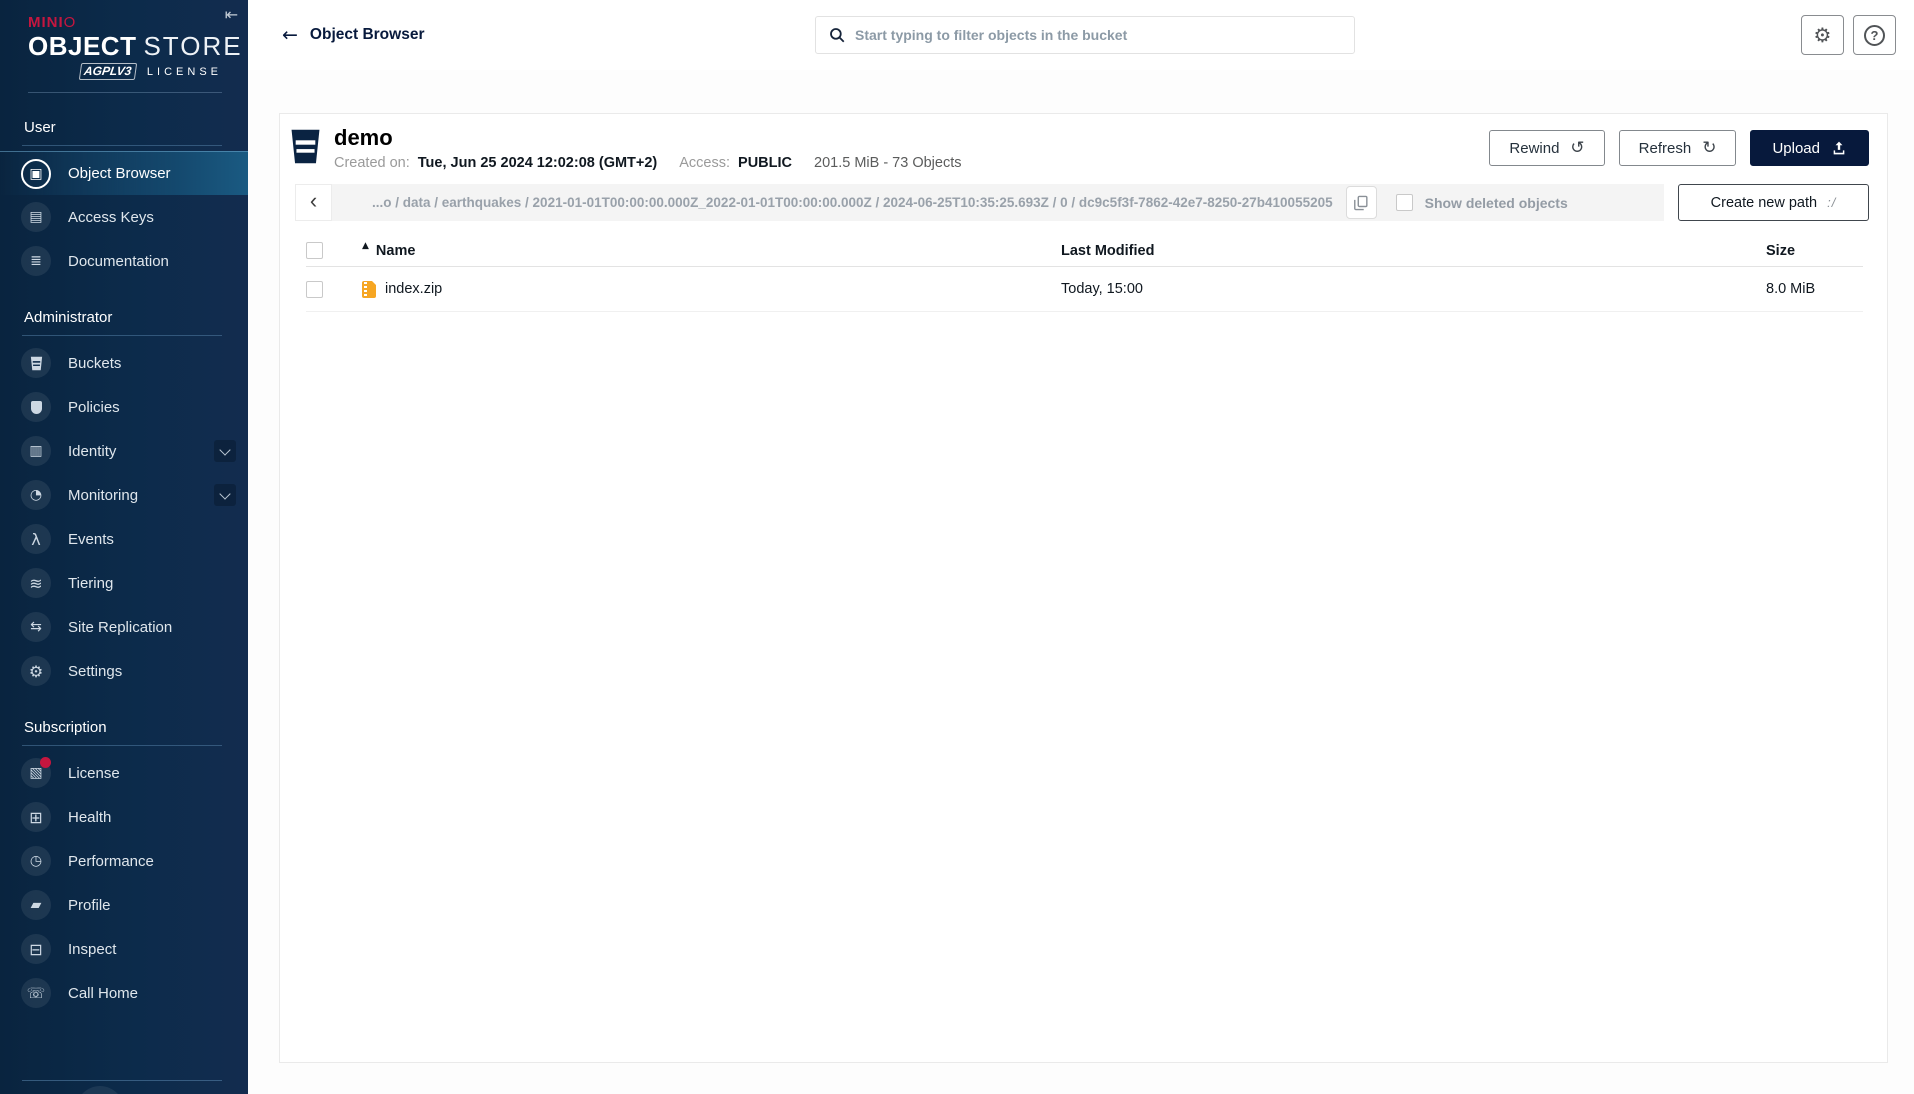 The width and height of the screenshot is (1914, 1094). Describe the element at coordinates (124, 861) in the screenshot. I see `sidebar-item-performance: Performance` at that location.